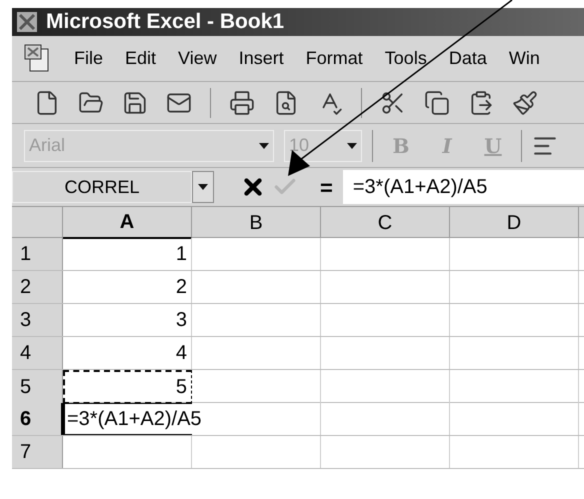 The width and height of the screenshot is (584, 499). I want to click on cell-value: 4, so click(182, 353).